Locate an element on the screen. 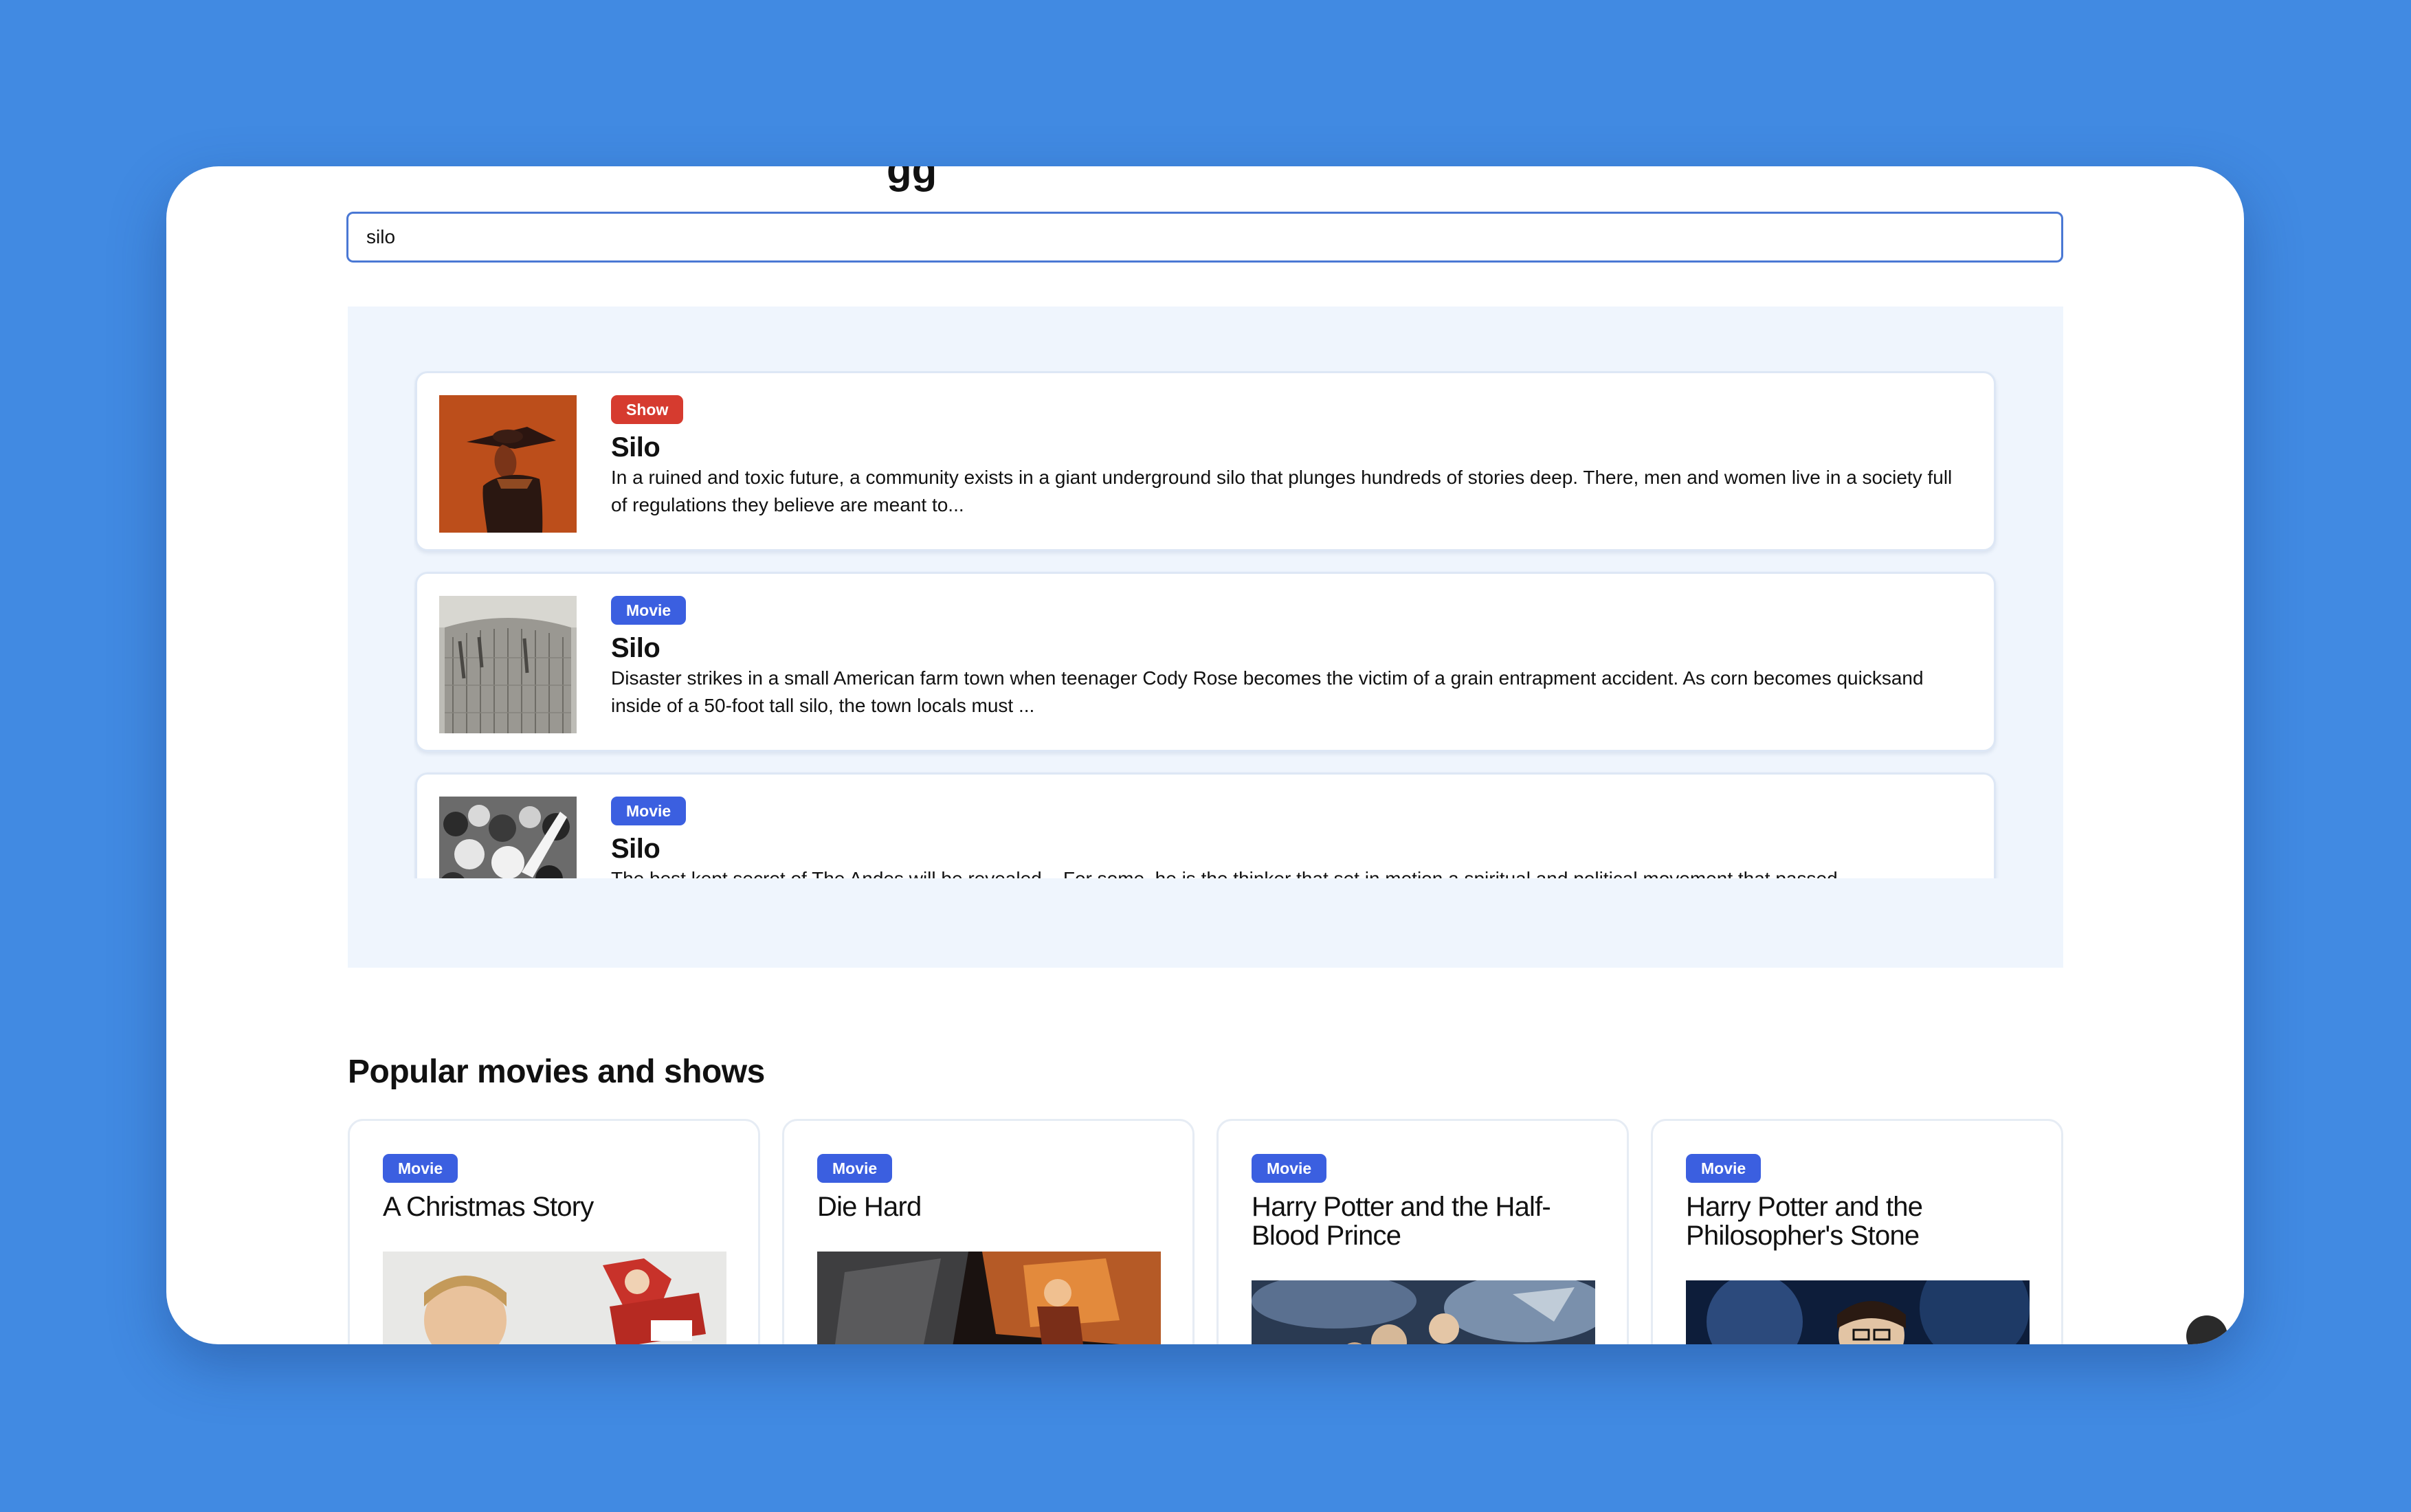  popular-section-heading: Popular movies and shows is located at coordinates (556, 1072).